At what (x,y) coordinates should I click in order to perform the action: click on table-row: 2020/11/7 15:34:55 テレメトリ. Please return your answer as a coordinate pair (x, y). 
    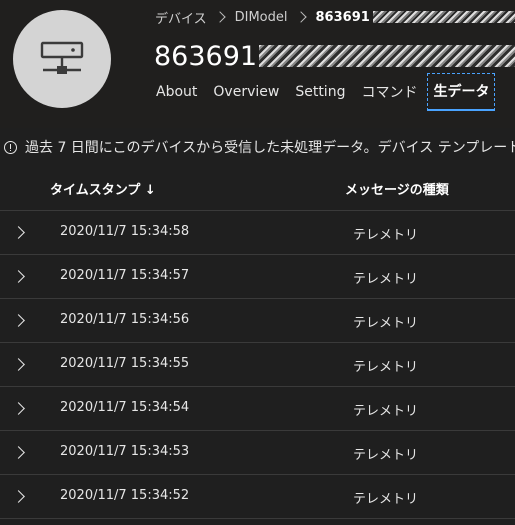
    Looking at the image, I should click on (257, 365).